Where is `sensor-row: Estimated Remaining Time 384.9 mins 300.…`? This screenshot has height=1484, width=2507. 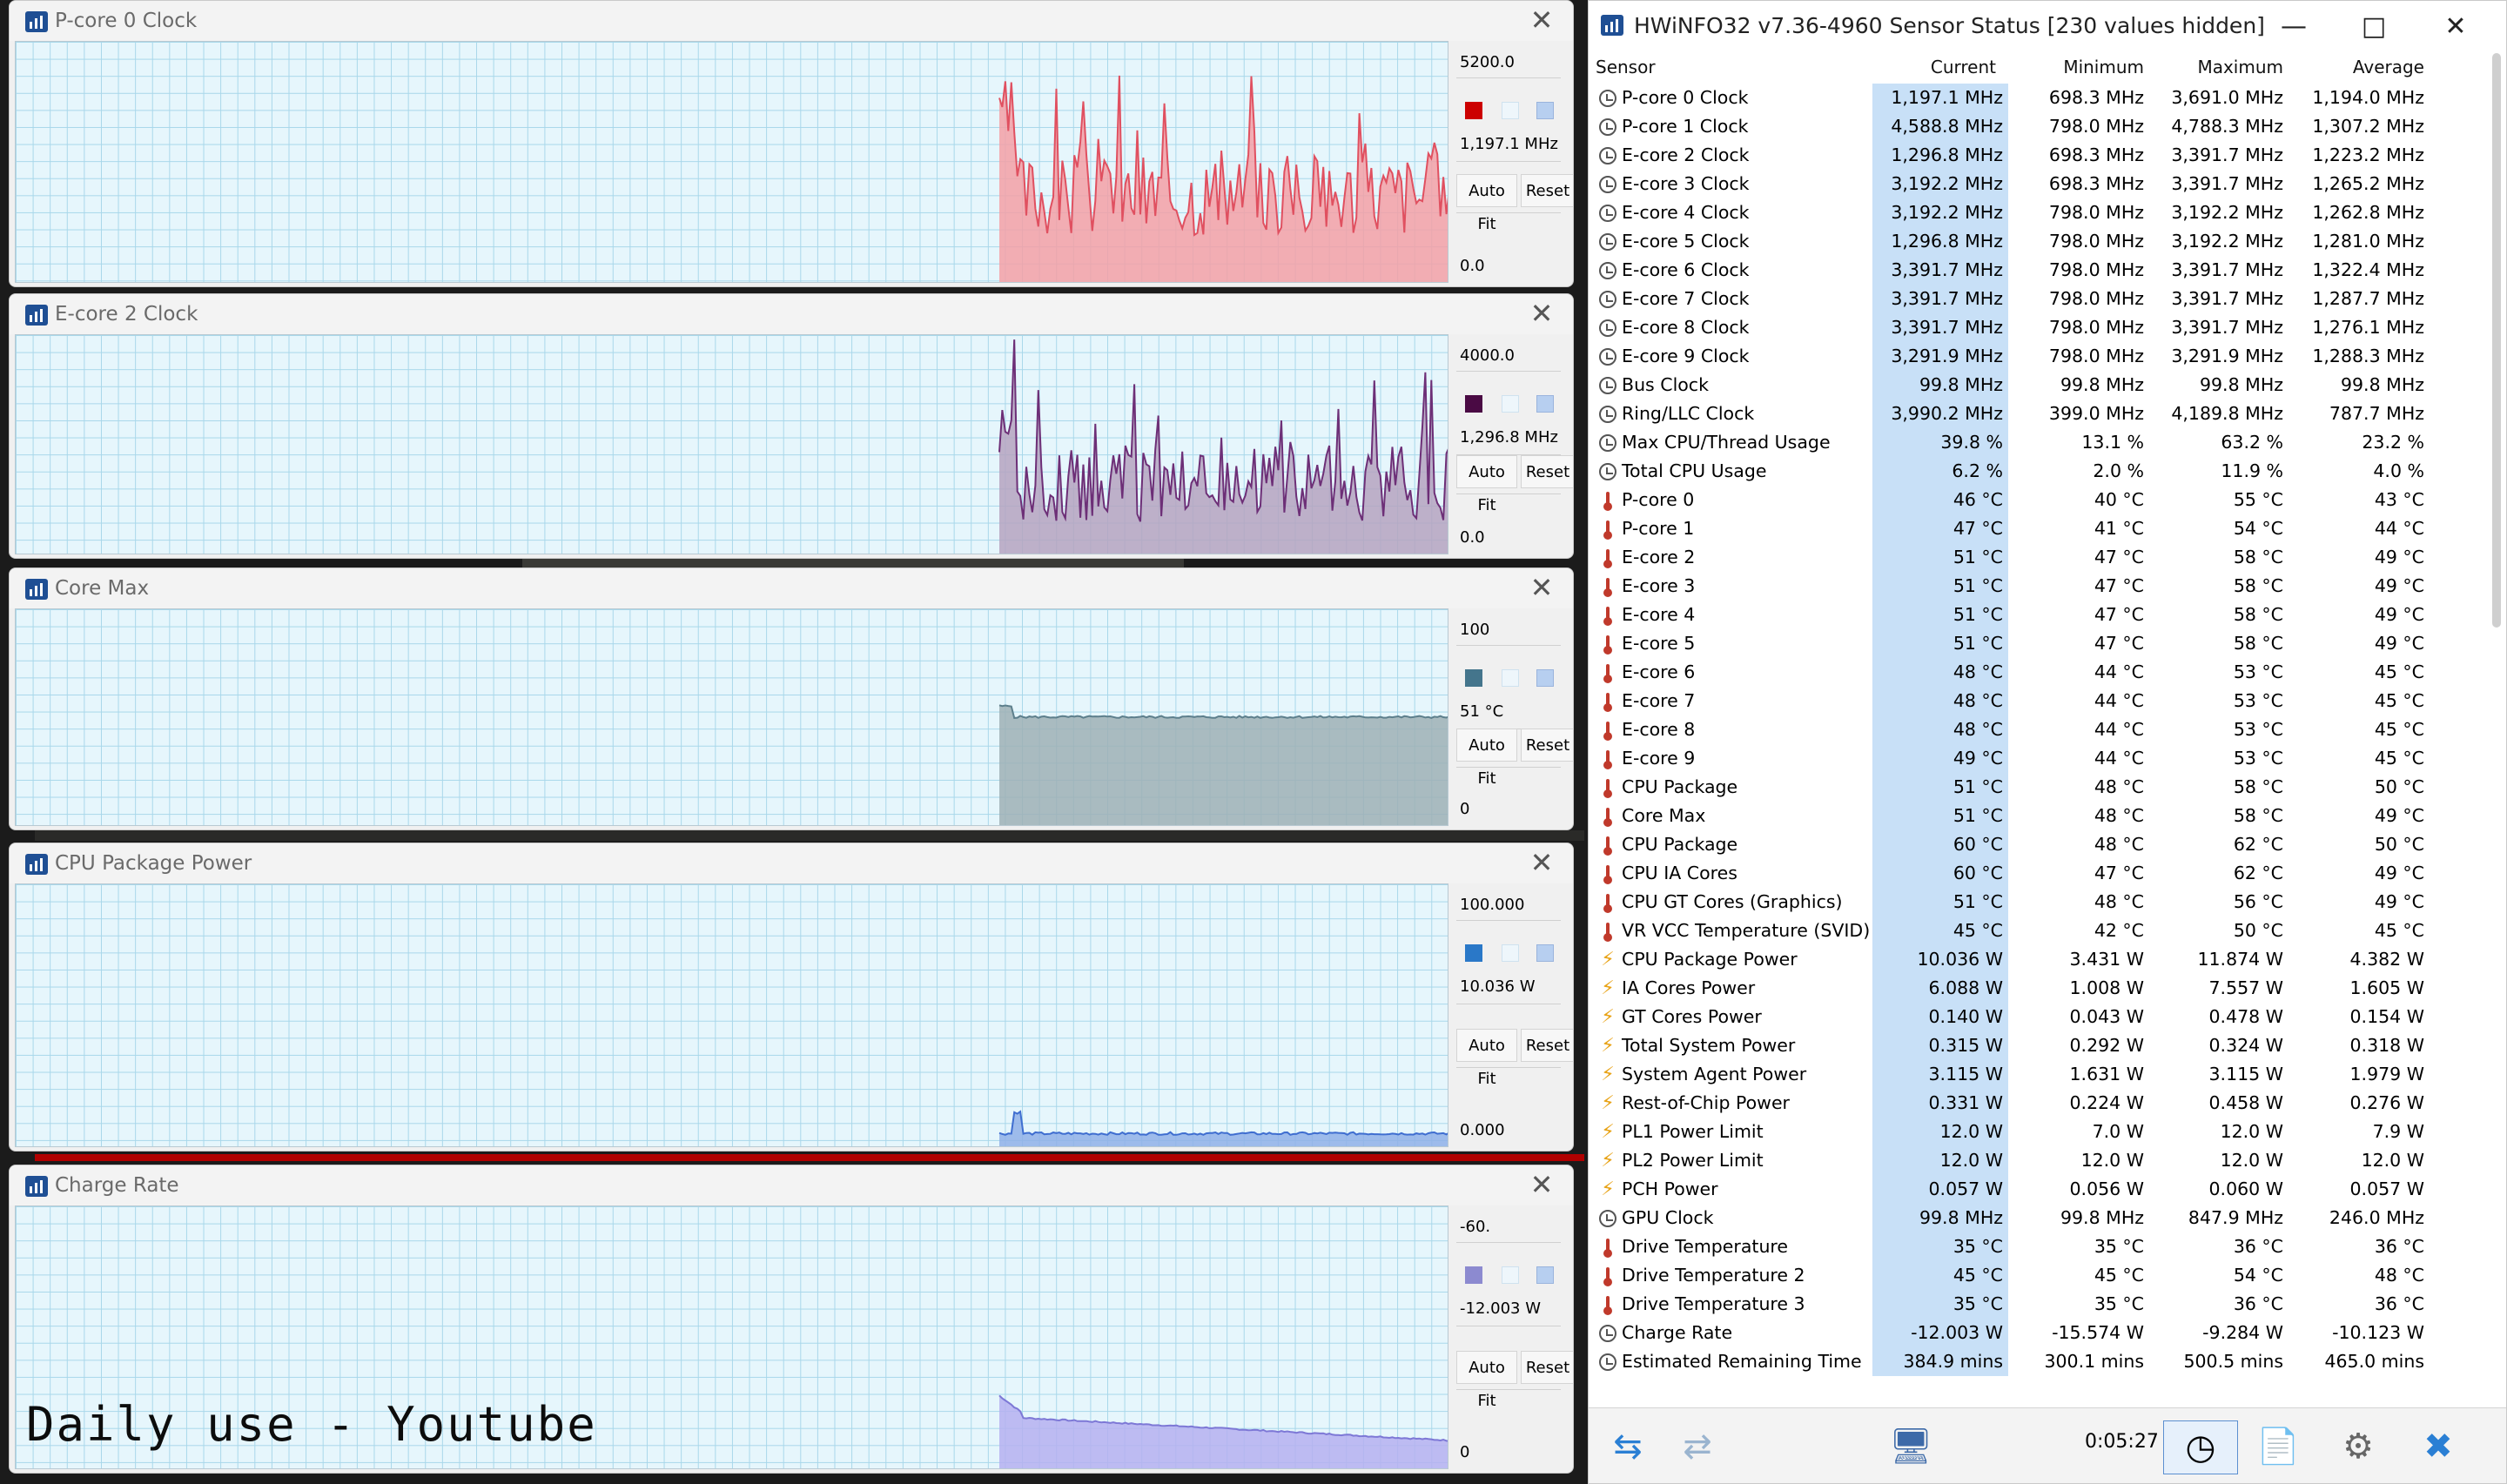 sensor-row: Estimated Remaining Time 384.9 mins 300.… is located at coordinates (2044, 1361).